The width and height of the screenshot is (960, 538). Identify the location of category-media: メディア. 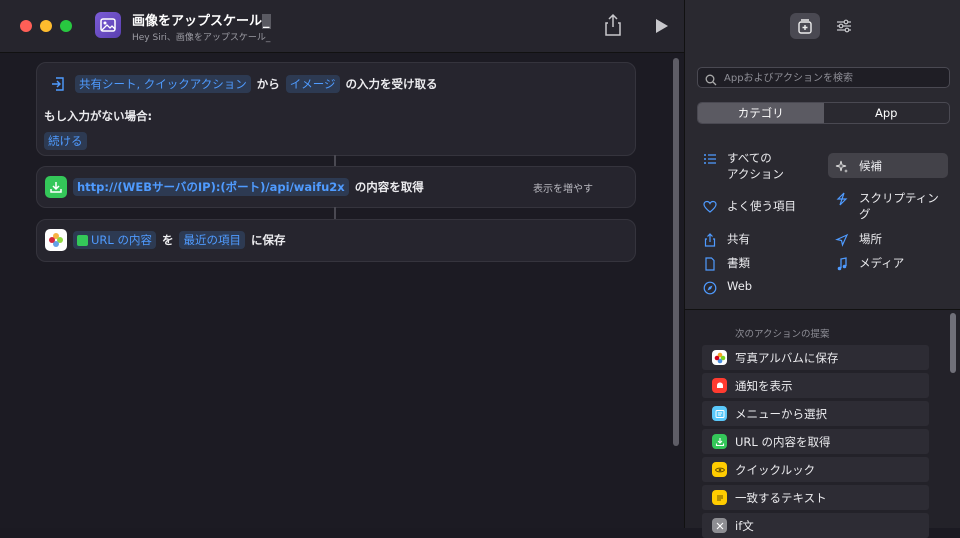
(869, 263).